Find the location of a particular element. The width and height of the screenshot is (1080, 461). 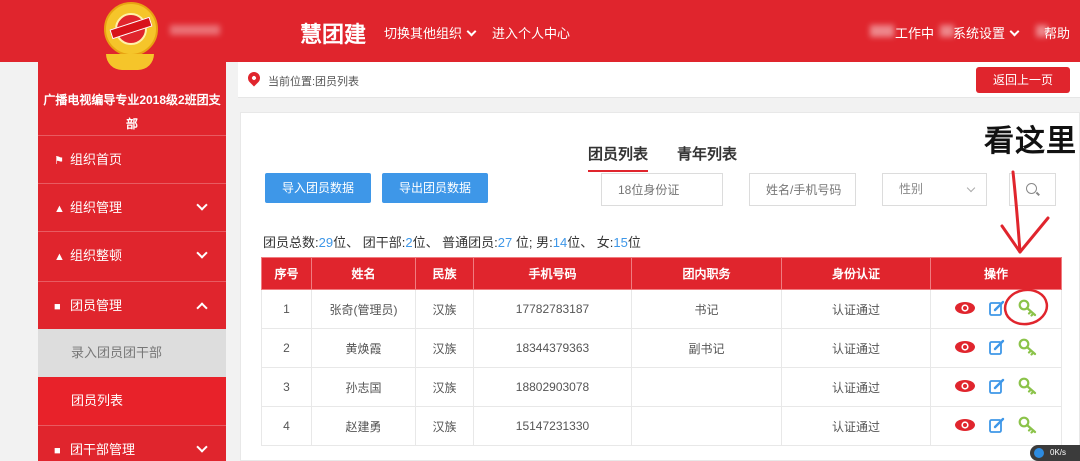

annotation-overlay is located at coordinates (1025, 248).